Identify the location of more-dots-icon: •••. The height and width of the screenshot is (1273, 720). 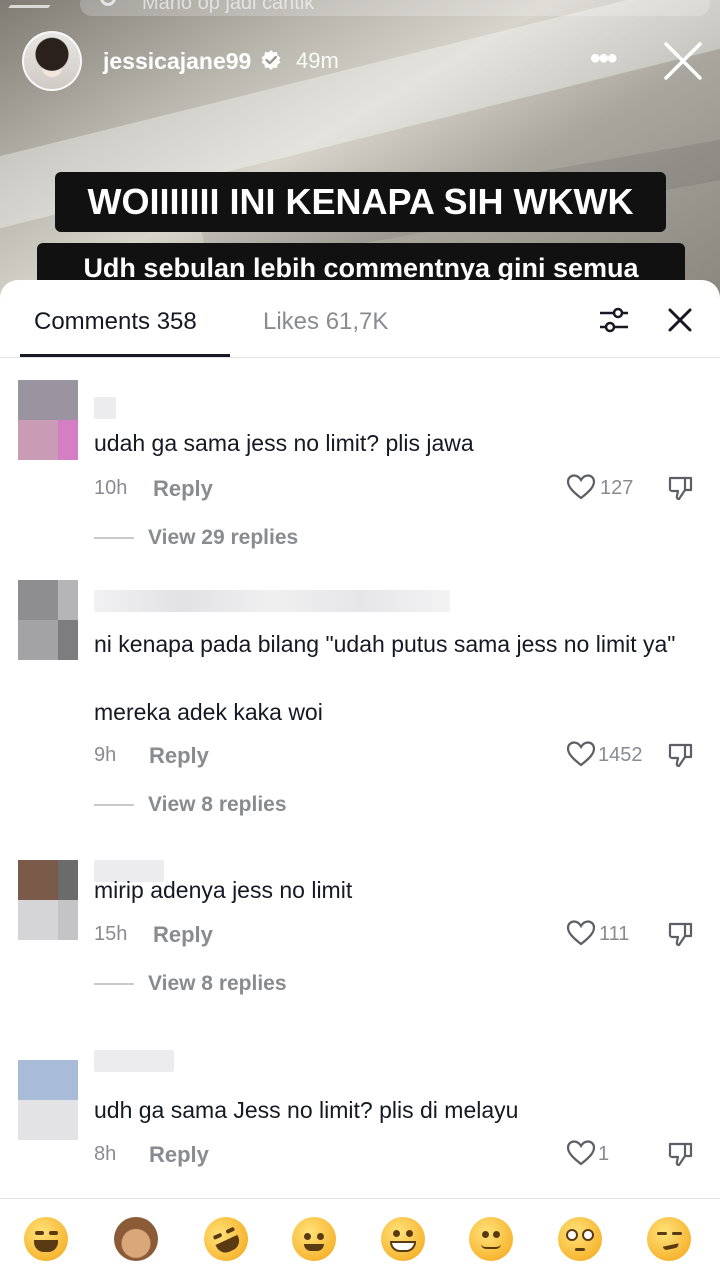
(603, 59).